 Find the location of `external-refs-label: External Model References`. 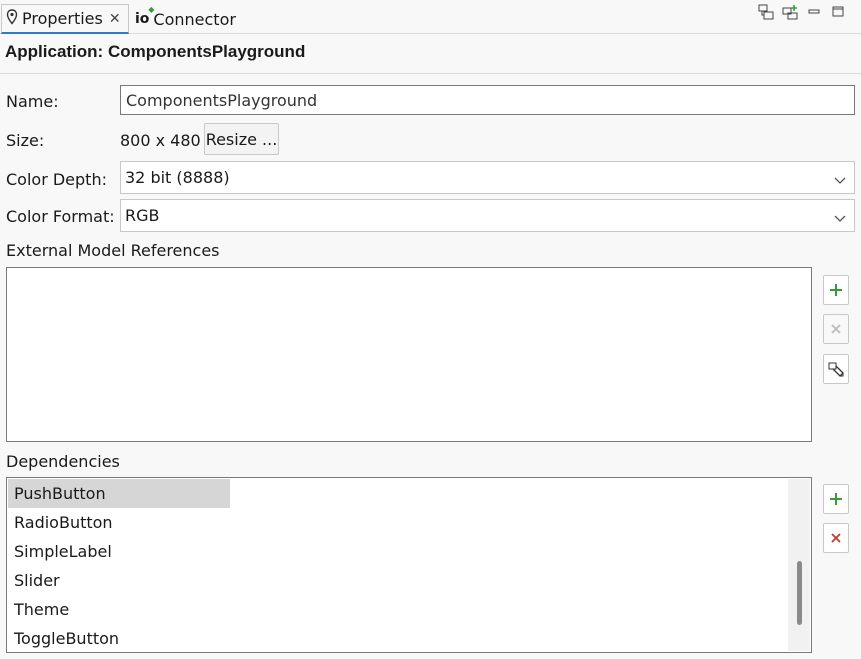

external-refs-label: External Model References is located at coordinates (113, 250).